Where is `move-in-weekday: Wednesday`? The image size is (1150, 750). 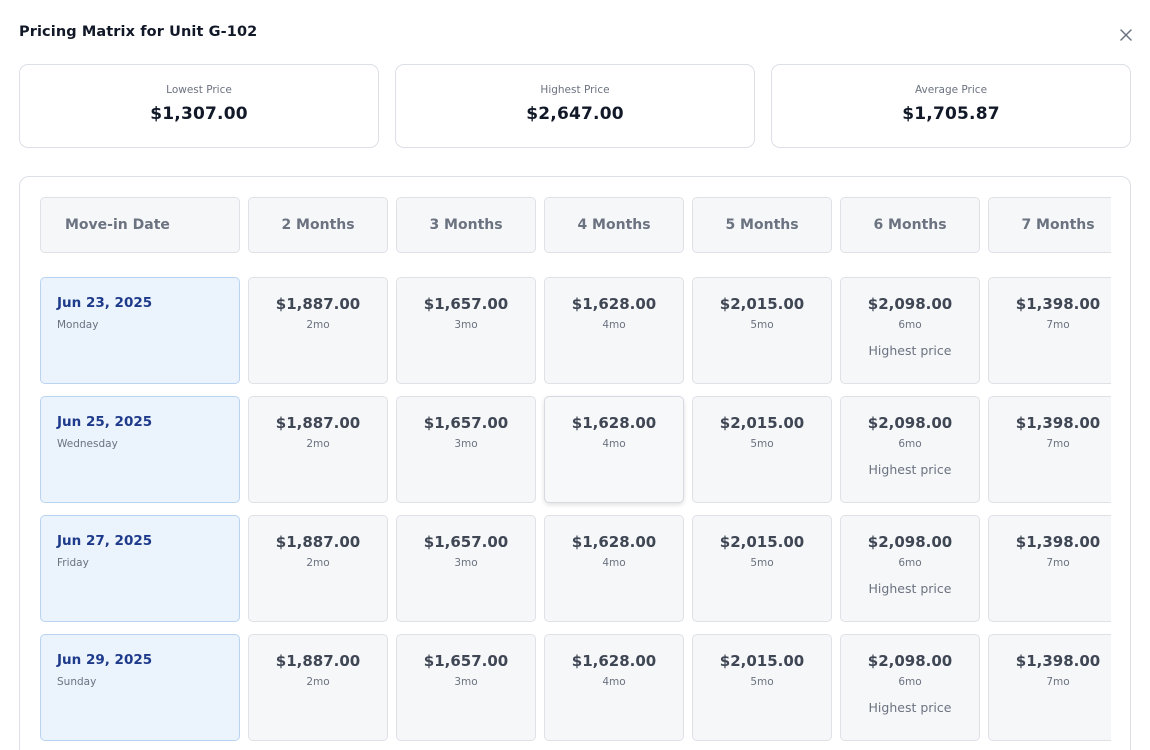 move-in-weekday: Wednesday is located at coordinates (87, 444).